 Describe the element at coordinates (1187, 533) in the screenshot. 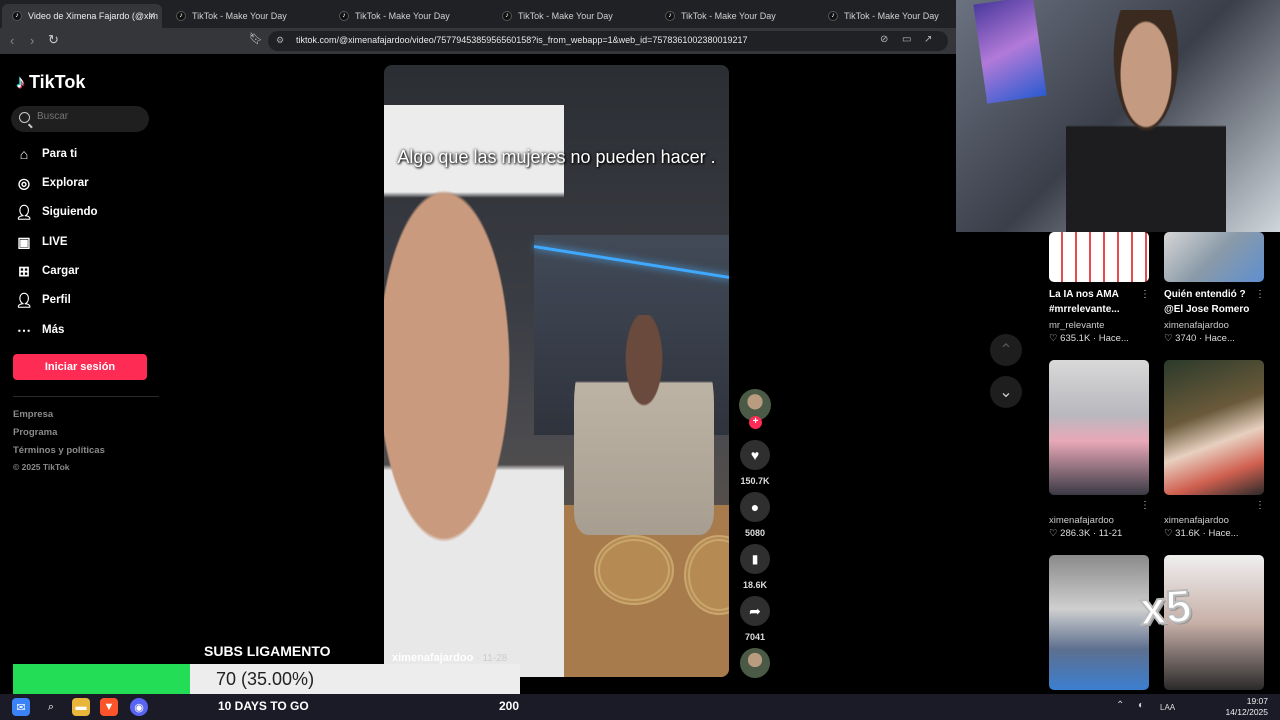

I see `rec-likes: 31.6K` at that location.